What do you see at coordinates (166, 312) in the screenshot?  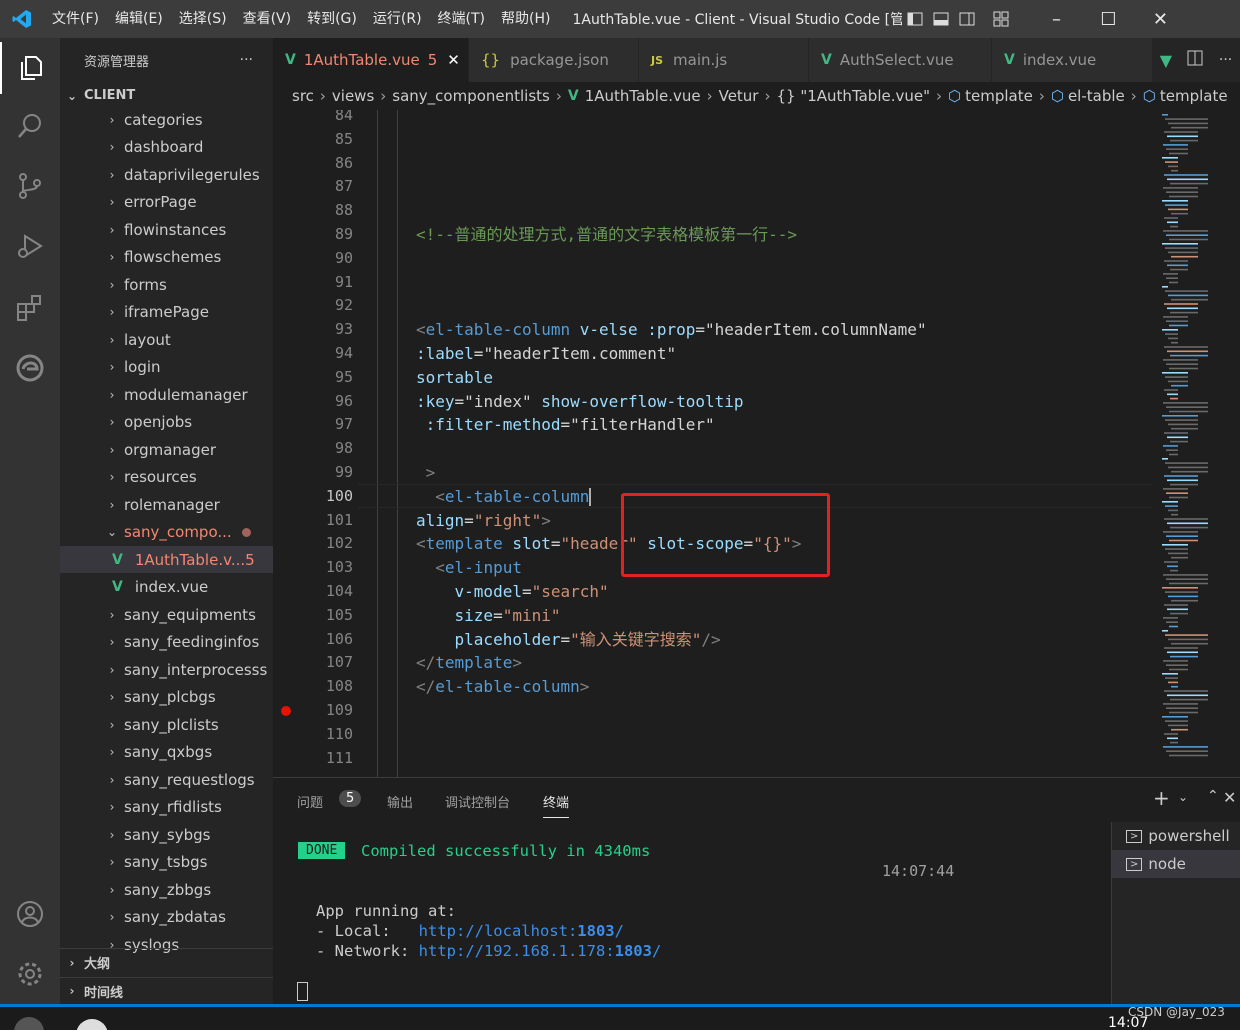 I see `tree-item: › iframePage` at bounding box center [166, 312].